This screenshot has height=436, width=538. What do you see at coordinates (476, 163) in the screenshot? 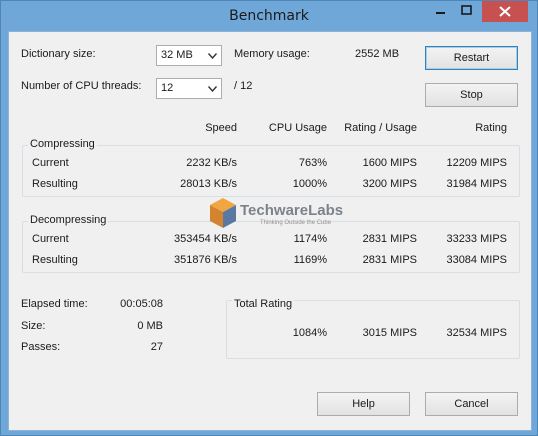
I see `rating-value: 12209 MIPS` at bounding box center [476, 163].